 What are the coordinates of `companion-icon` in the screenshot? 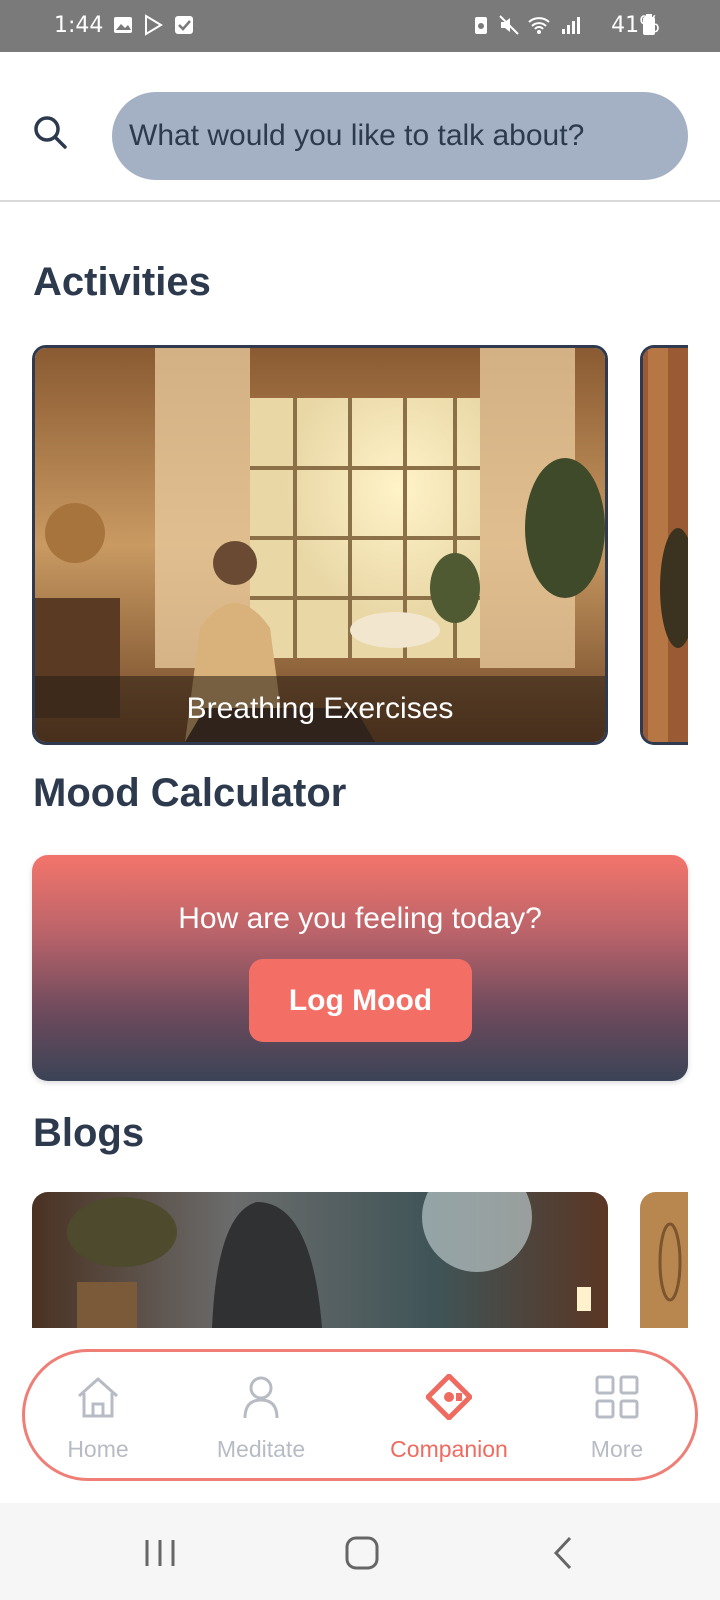 It's located at (449, 1397).